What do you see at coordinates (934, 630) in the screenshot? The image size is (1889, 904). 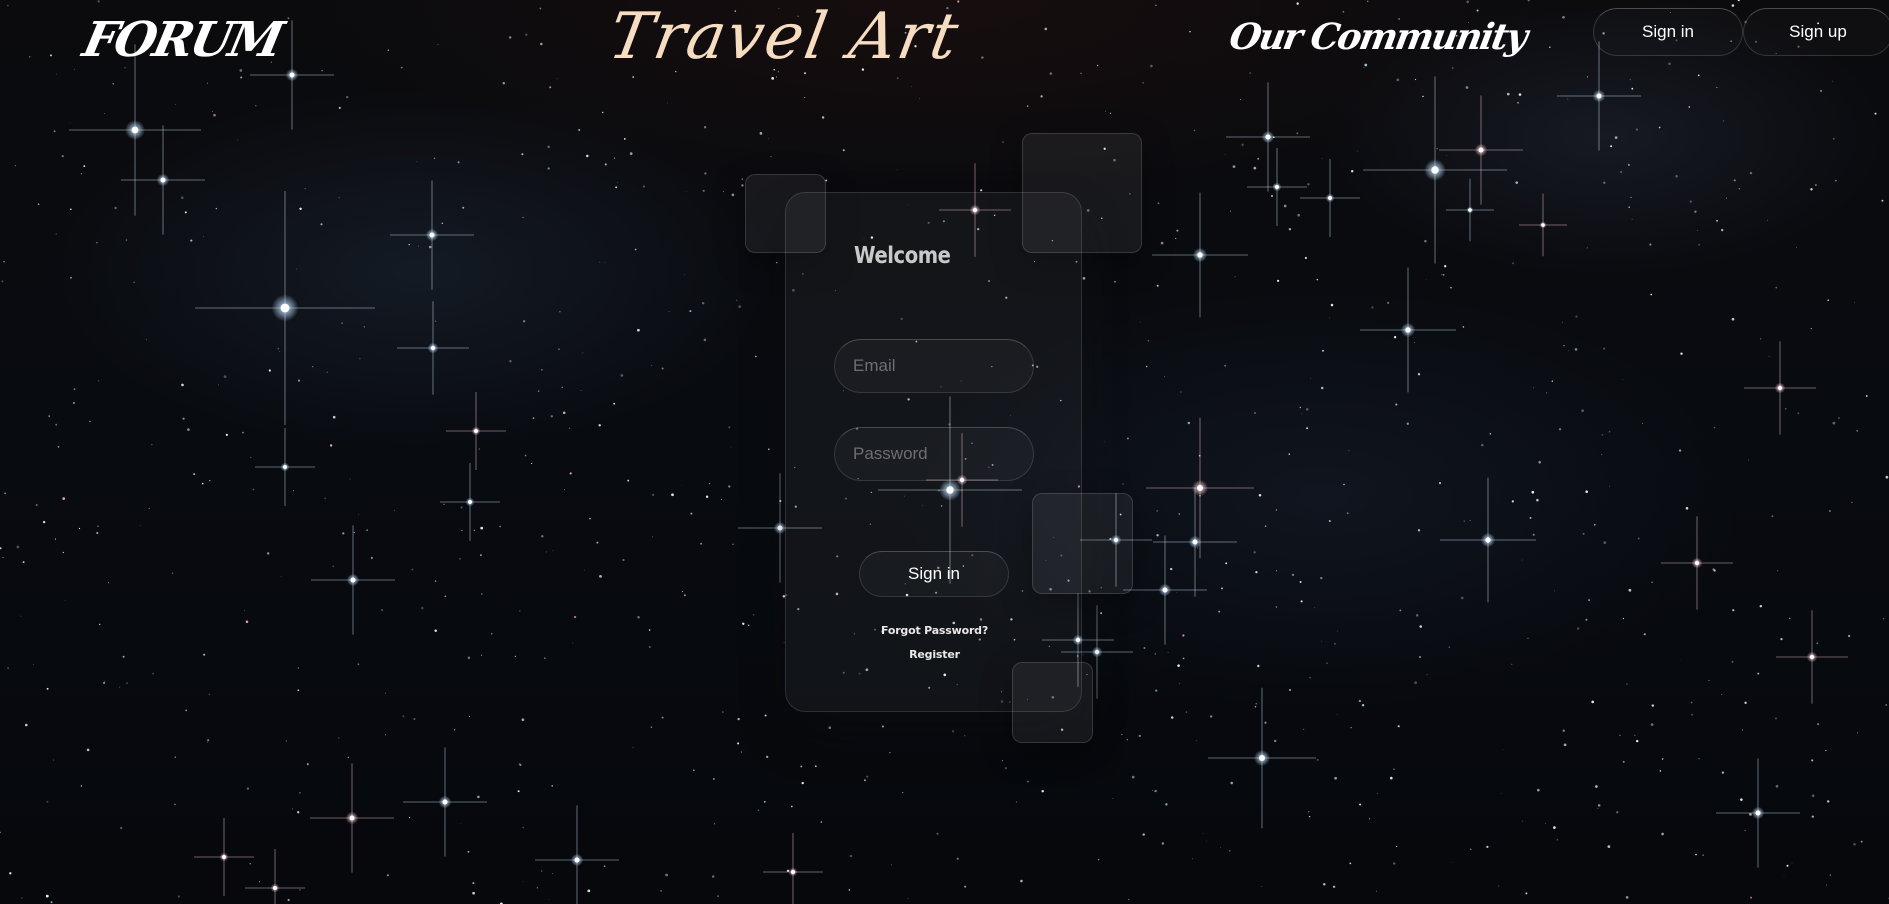 I see `forgot-password-link: Forgot Password?` at bounding box center [934, 630].